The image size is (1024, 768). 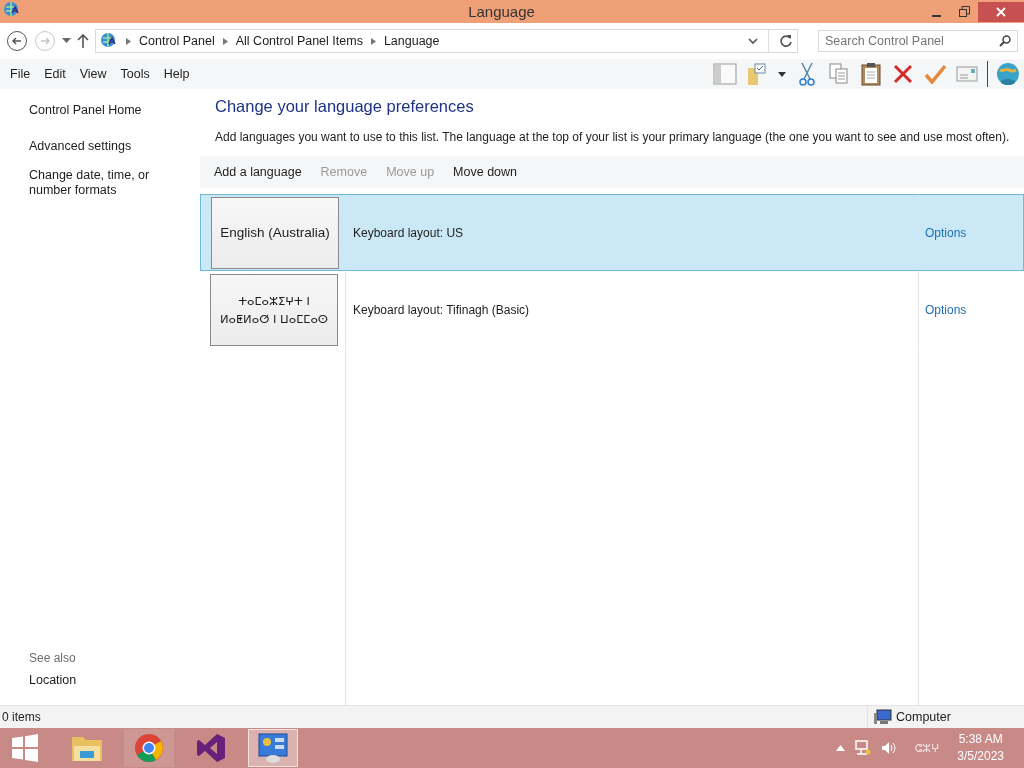 What do you see at coordinates (299, 41) in the screenshot?
I see `breadcrumb: All Control Panel Items` at bounding box center [299, 41].